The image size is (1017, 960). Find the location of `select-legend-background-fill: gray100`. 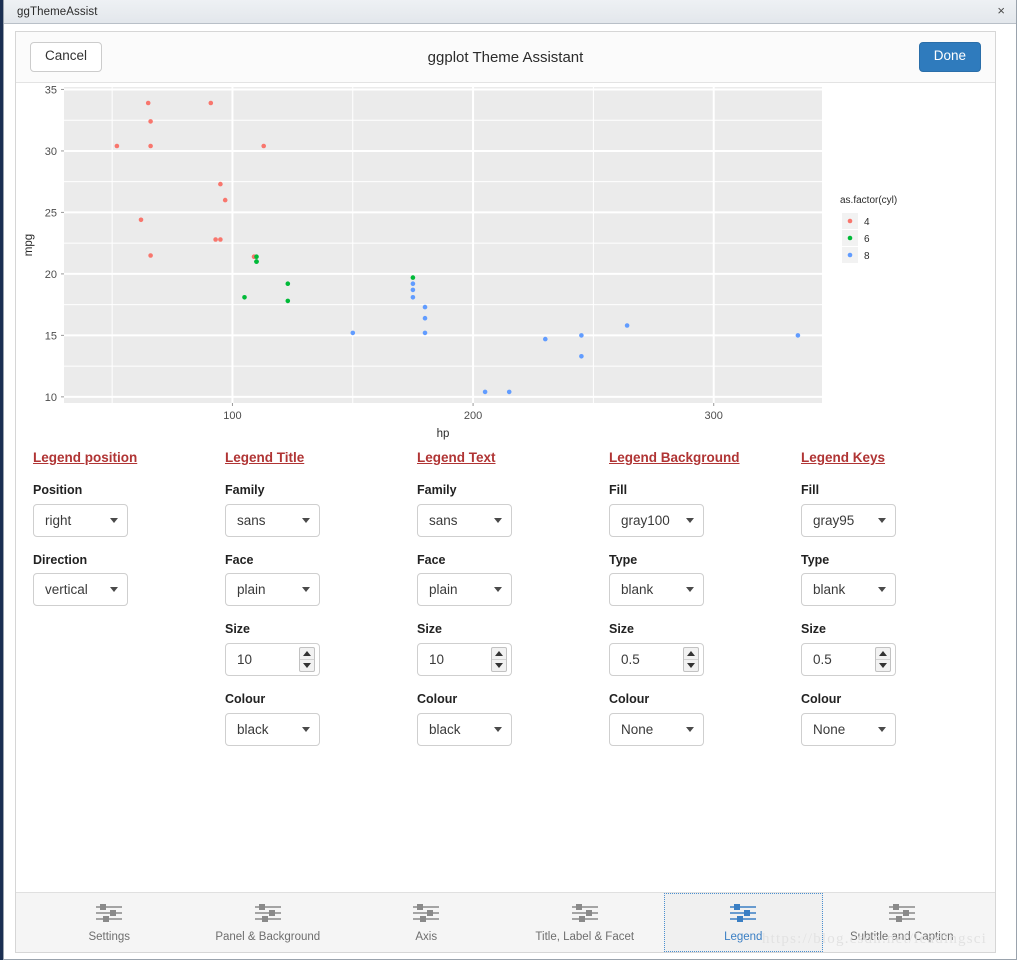

select-legend-background-fill: gray100 is located at coordinates (656, 520).